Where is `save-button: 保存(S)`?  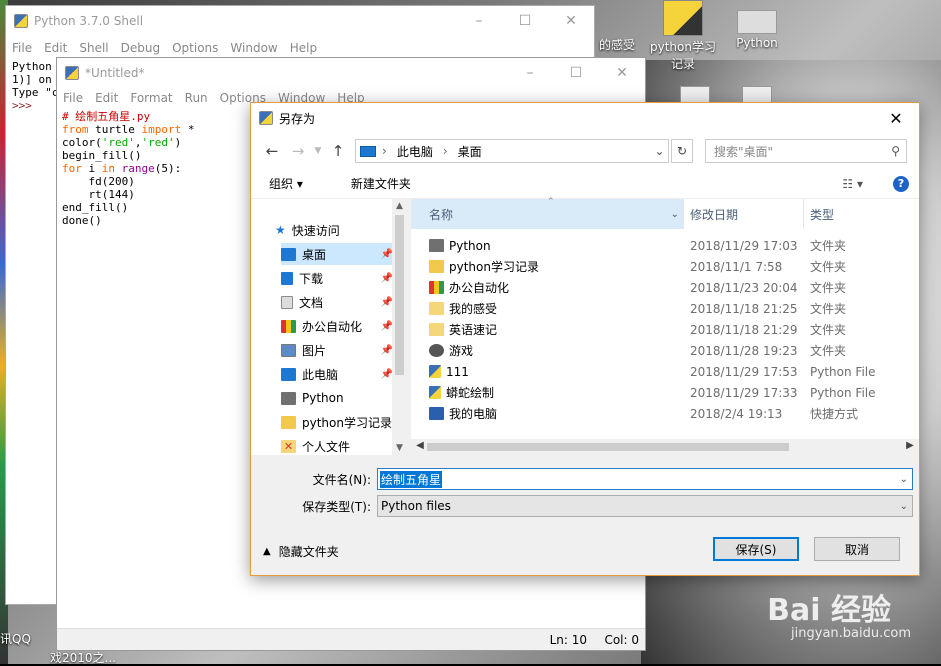
save-button: 保存(S) is located at coordinates (756, 549).